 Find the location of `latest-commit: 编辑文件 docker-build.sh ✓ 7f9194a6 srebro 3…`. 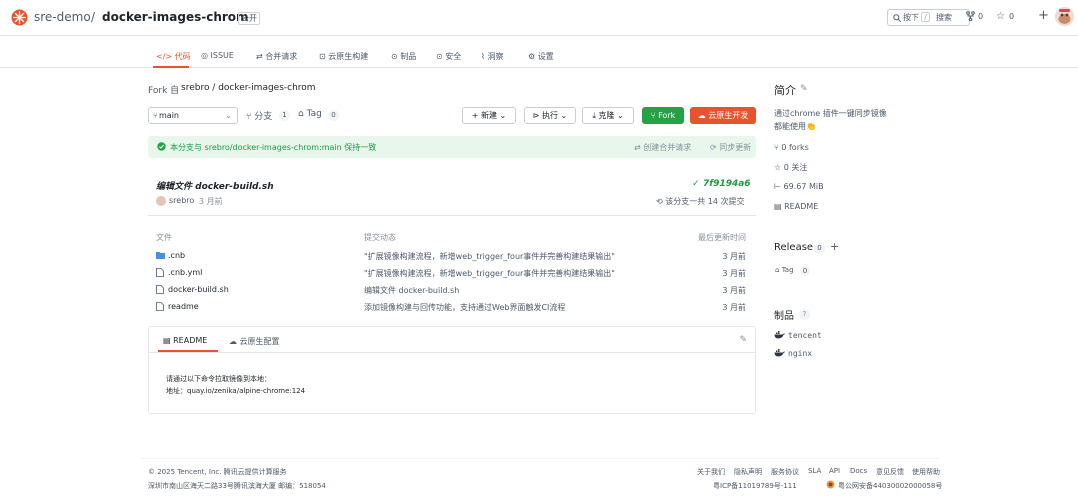

latest-commit: 编辑文件 docker-build.sh ✓ 7f9194a6 srebro 3… is located at coordinates (452, 192).